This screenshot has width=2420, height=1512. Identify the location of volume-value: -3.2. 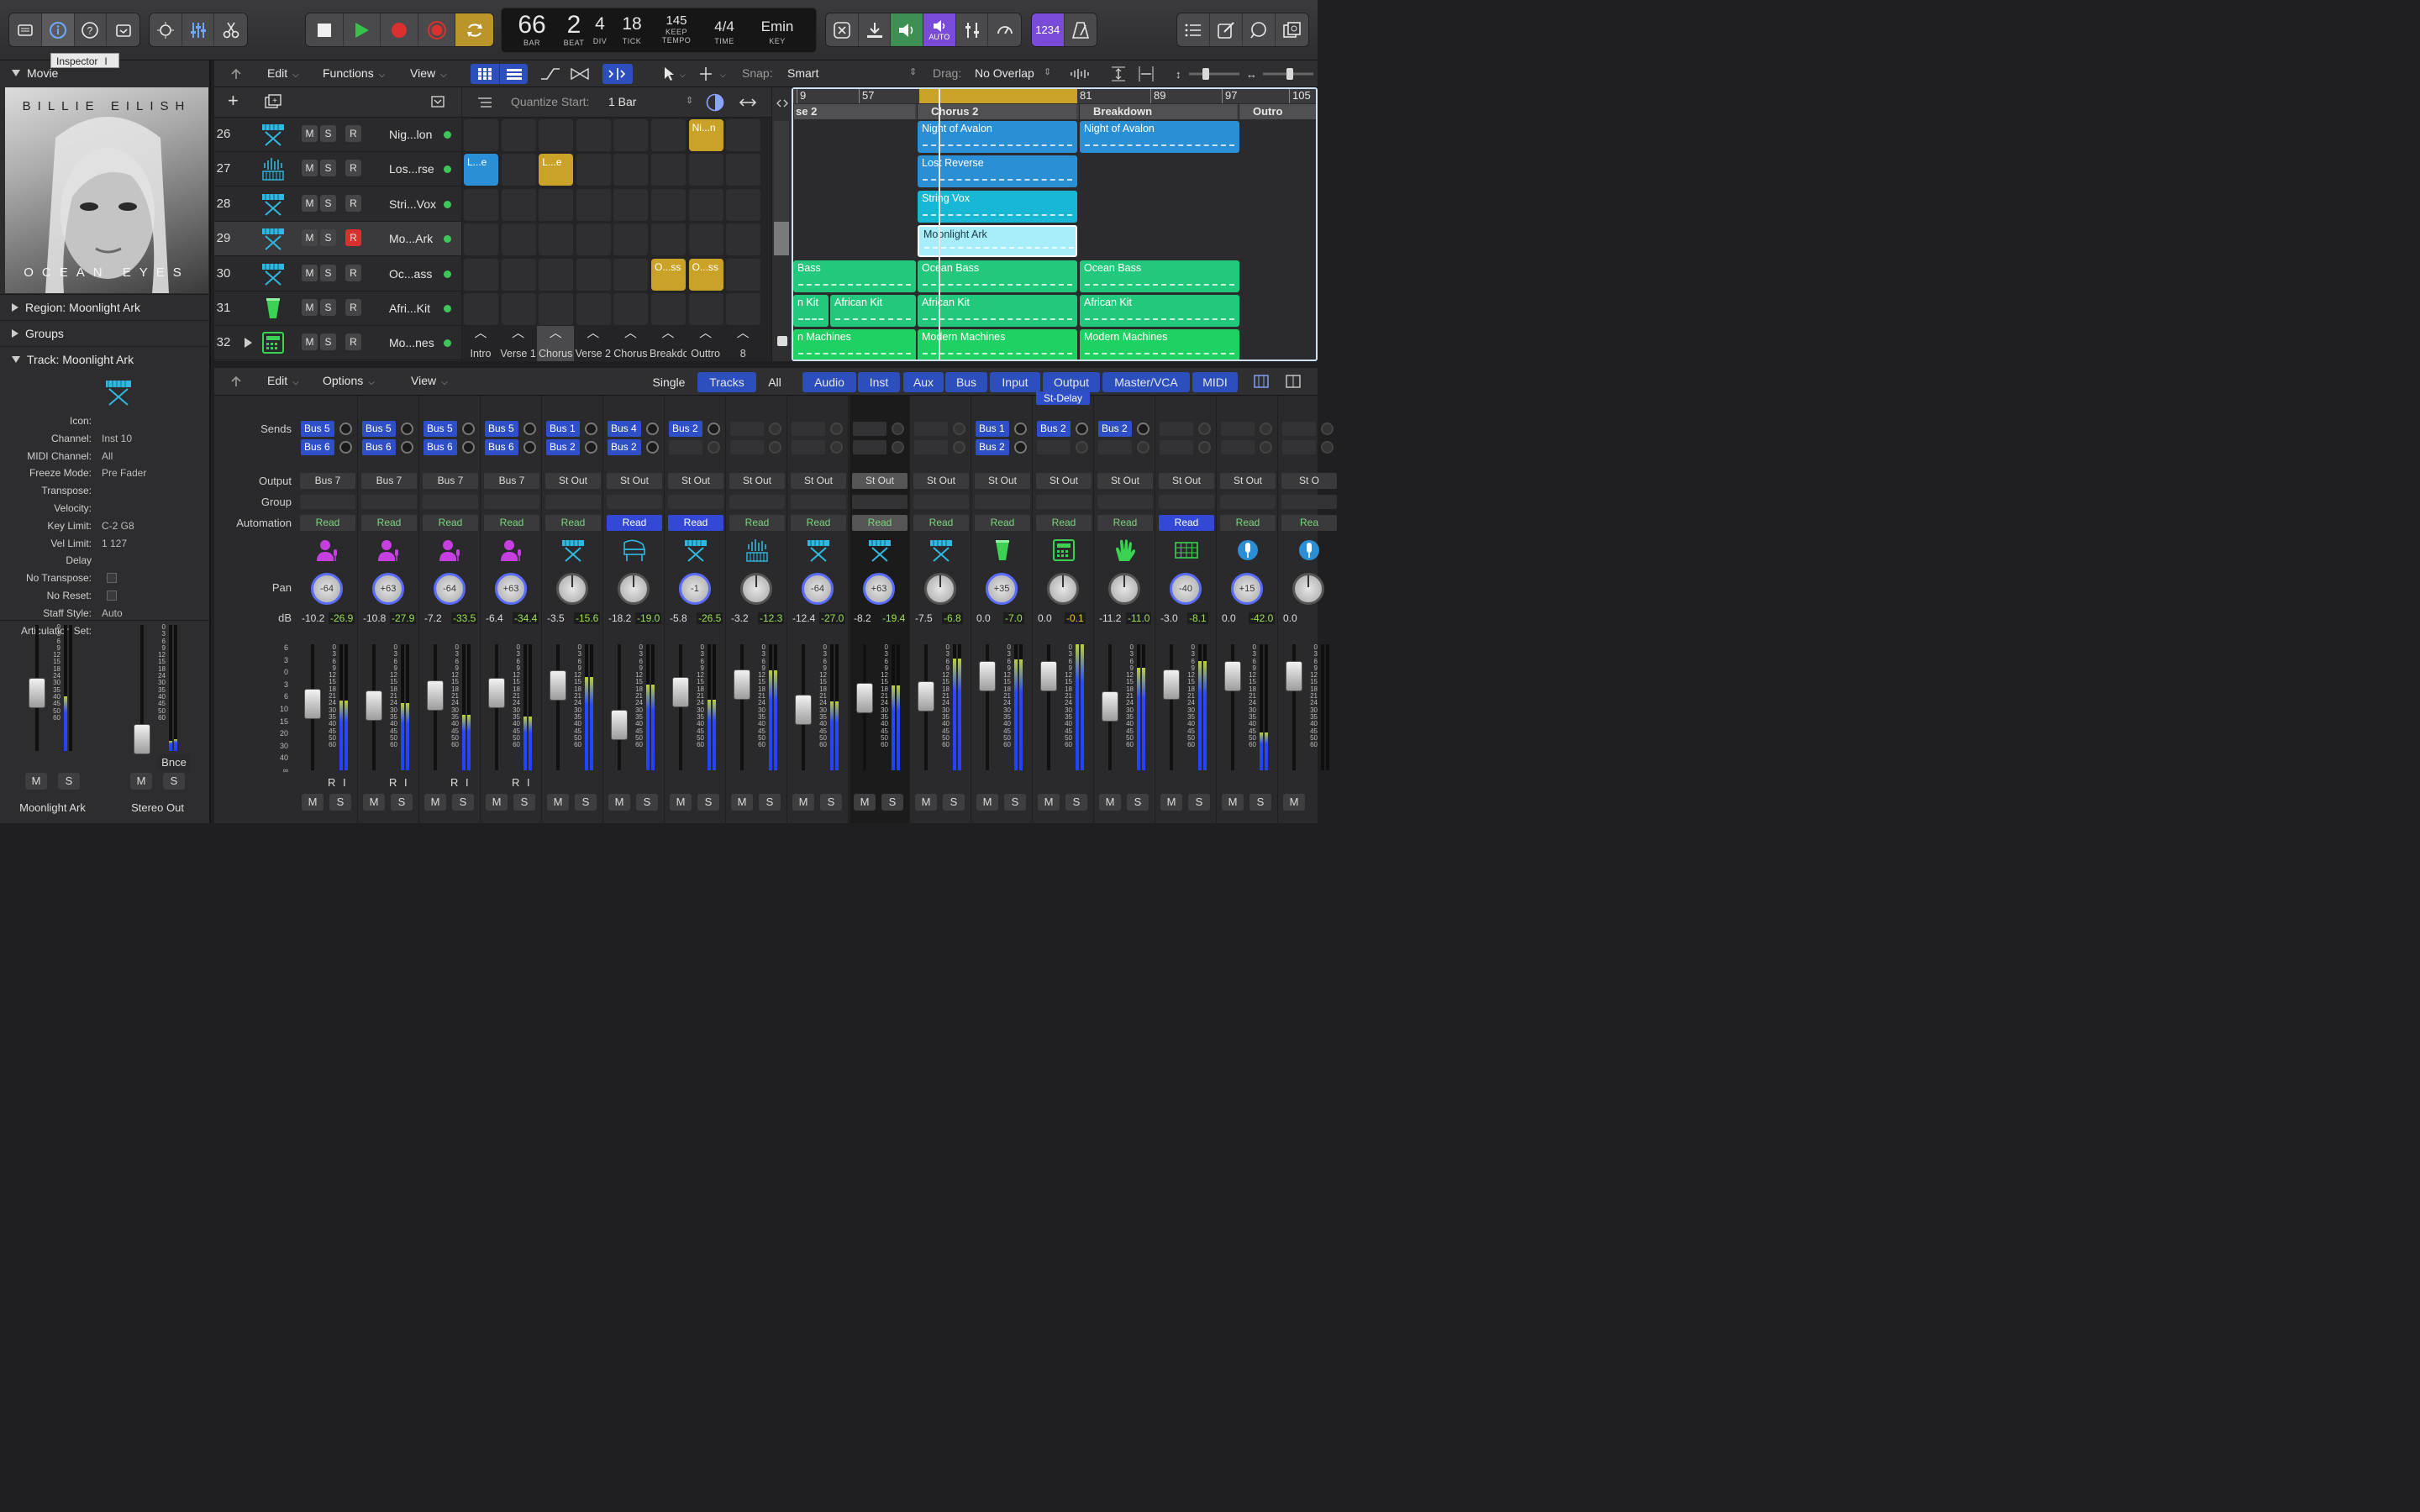
(740, 618).